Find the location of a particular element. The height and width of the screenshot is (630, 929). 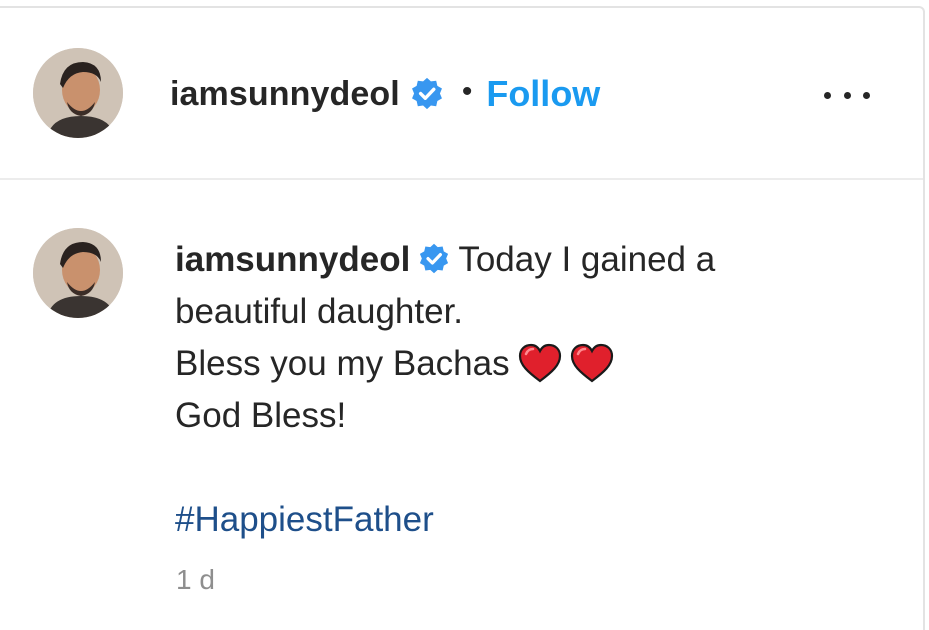

caption-avatar is located at coordinates (78, 273).